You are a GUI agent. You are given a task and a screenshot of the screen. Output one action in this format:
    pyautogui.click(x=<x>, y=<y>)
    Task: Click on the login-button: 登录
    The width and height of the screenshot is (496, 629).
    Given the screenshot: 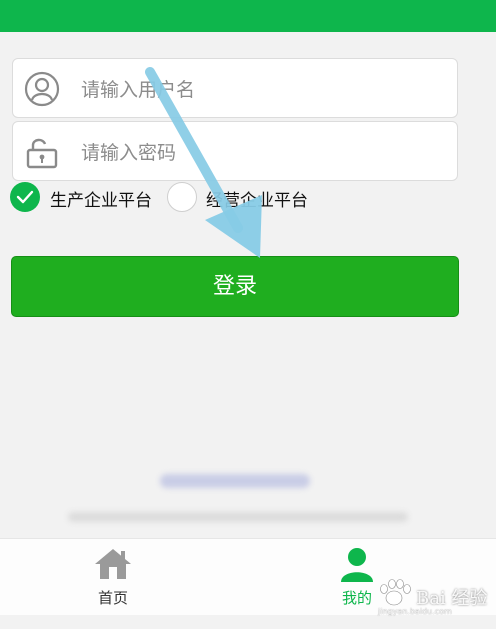 What is the action you would take?
    pyautogui.click(x=235, y=286)
    